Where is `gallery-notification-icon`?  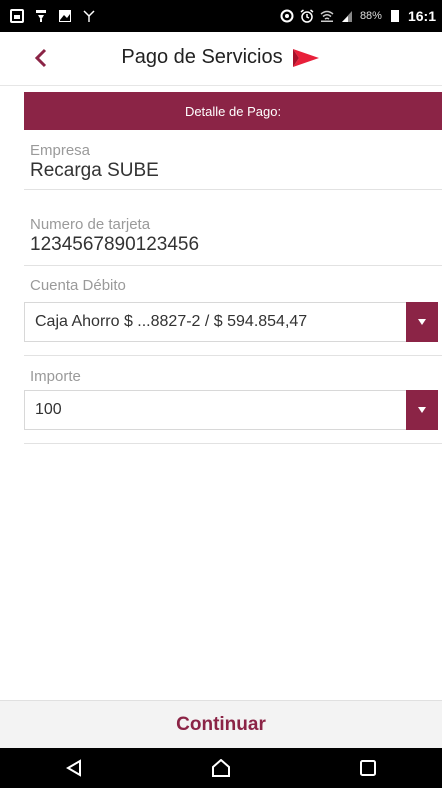 gallery-notification-icon is located at coordinates (17, 16).